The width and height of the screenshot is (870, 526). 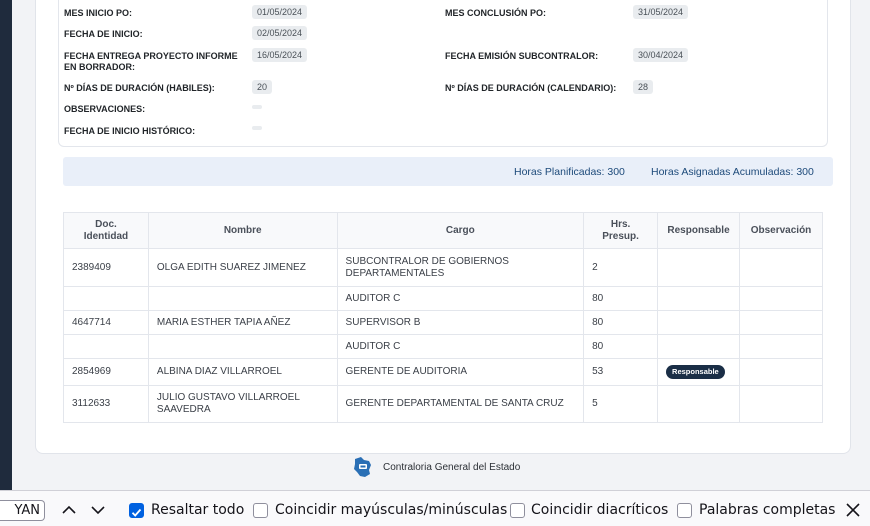 I want to click on header-cargo: Cargo, so click(x=460, y=230).